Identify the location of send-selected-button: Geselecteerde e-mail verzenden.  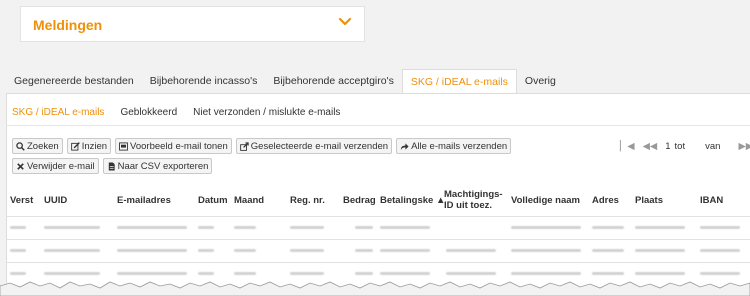
(314, 146).